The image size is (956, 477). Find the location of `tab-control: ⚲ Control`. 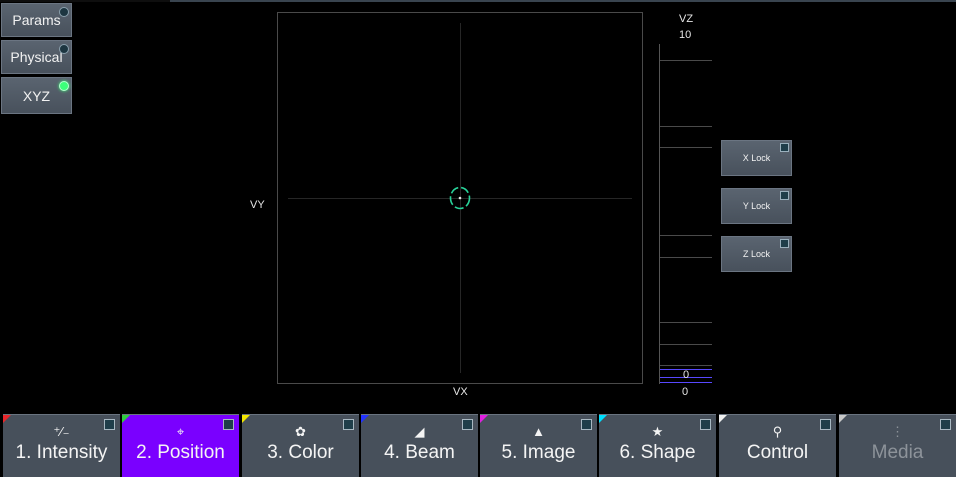

tab-control: ⚲ Control is located at coordinates (777, 445).